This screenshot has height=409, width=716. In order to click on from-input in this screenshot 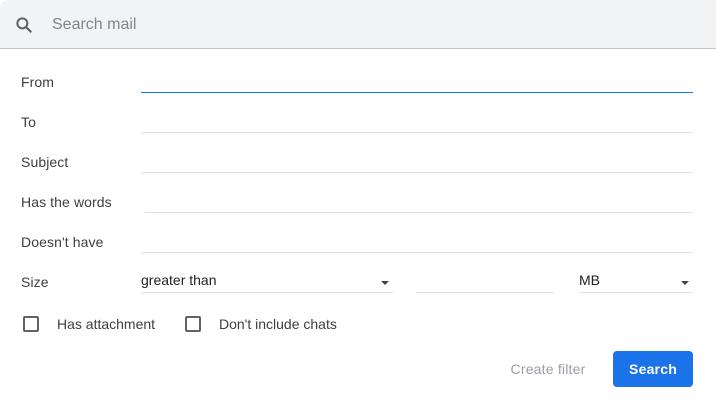, I will do `click(417, 80)`.